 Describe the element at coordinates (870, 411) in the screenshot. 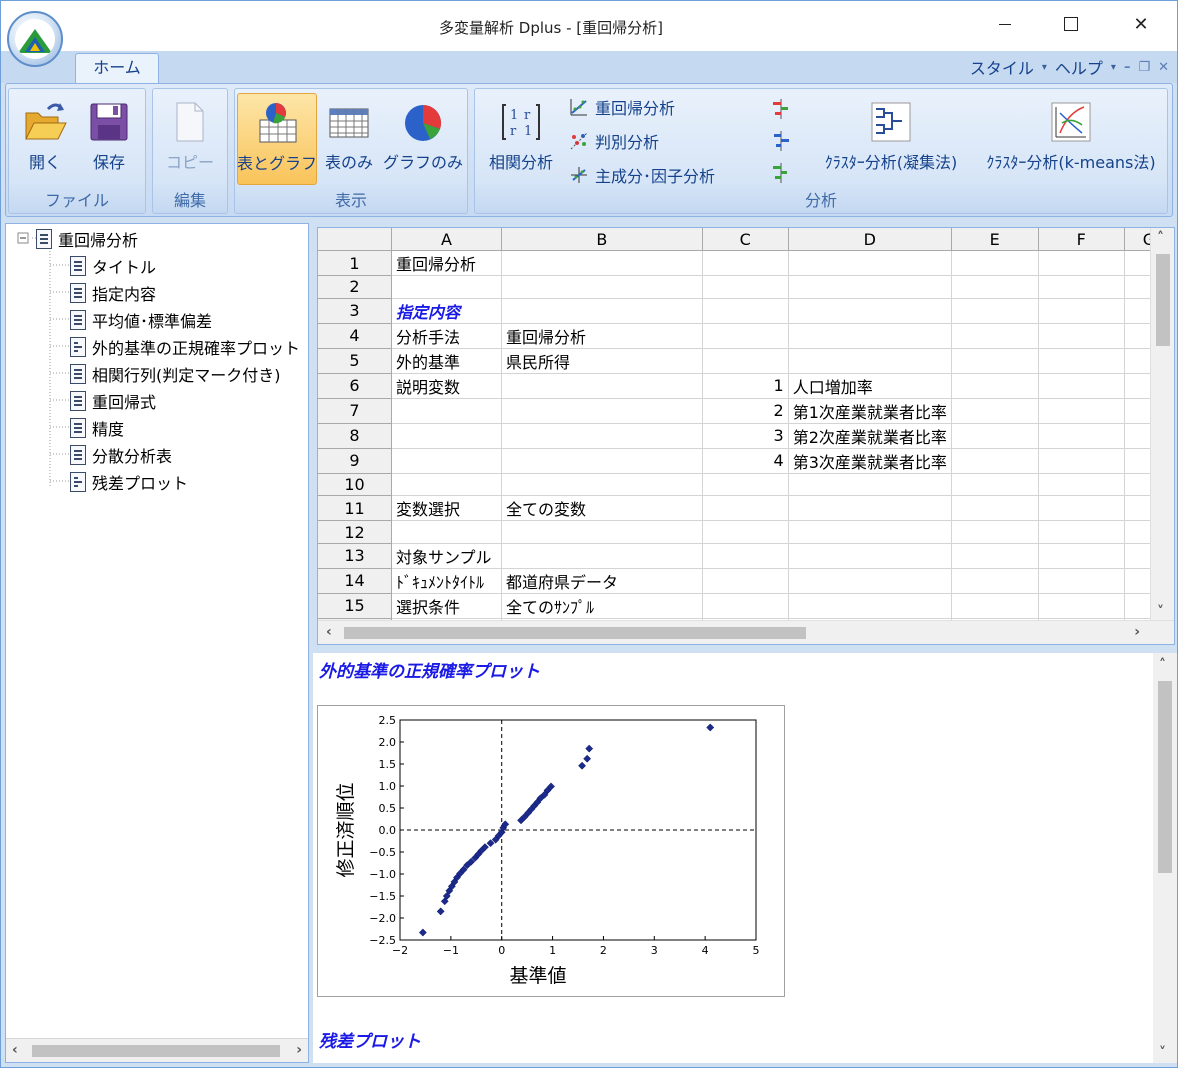

I see `cell-d: 第1次産業就業者比率` at that location.